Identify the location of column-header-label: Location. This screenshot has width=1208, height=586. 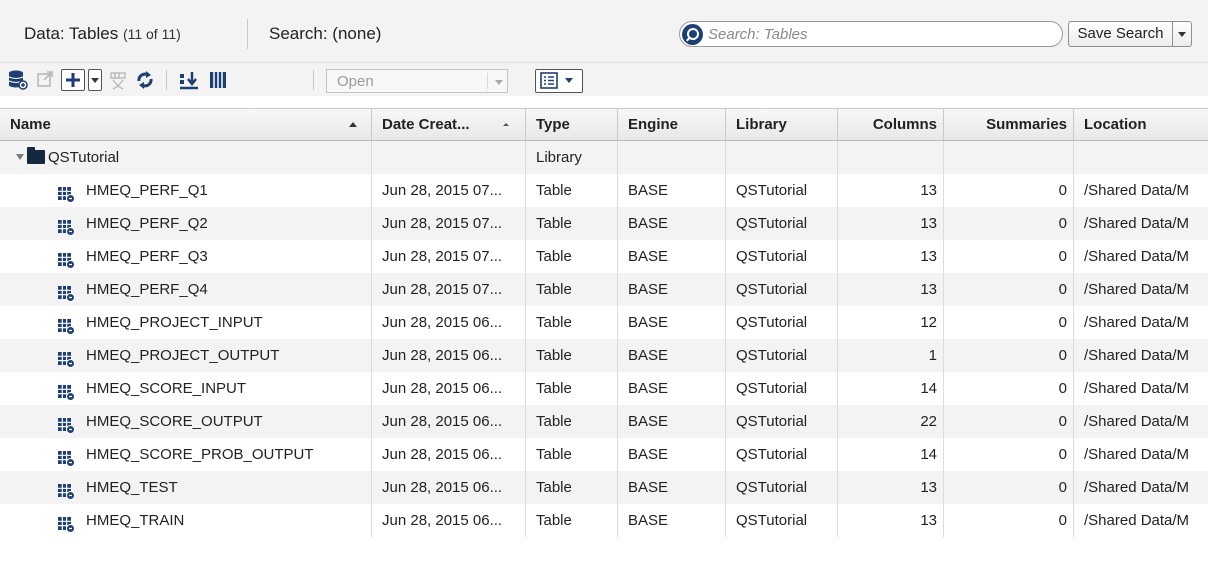
(1115, 124).